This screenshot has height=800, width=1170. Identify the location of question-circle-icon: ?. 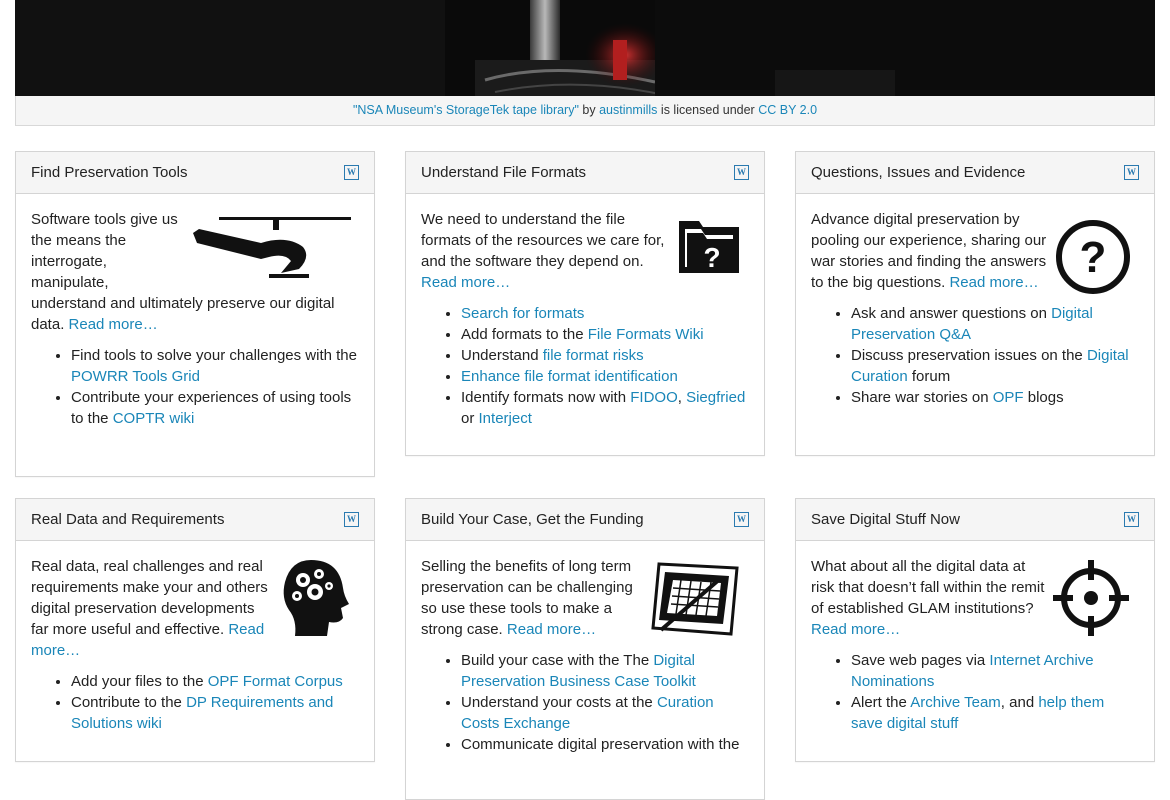
(1093, 257).